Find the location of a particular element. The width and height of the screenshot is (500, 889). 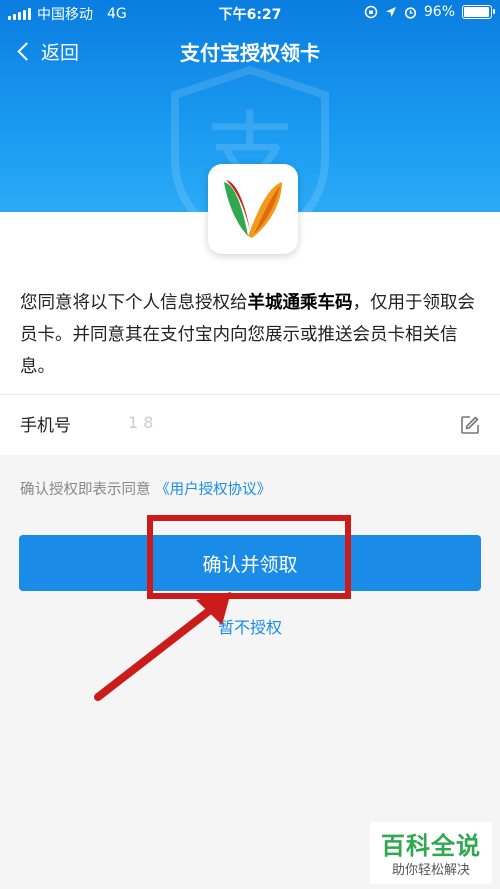

annotation-highlight-box is located at coordinates (249, 557).